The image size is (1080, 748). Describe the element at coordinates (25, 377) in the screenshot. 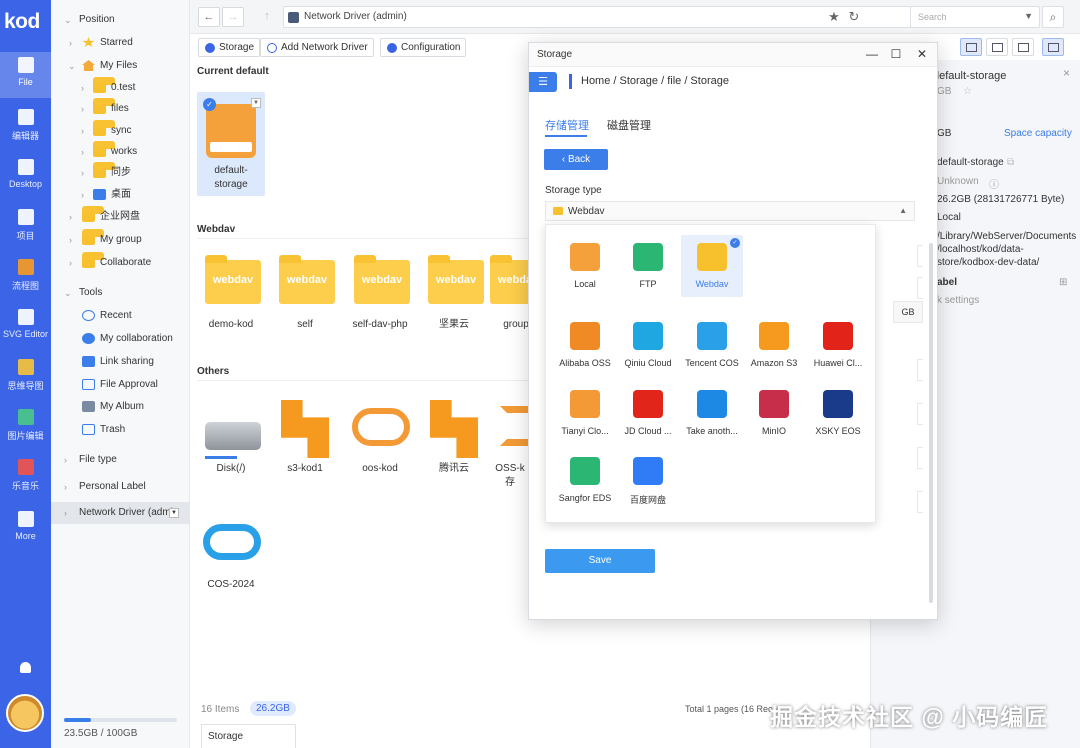

I see `rail-item-mindmap: 思维导图` at that location.